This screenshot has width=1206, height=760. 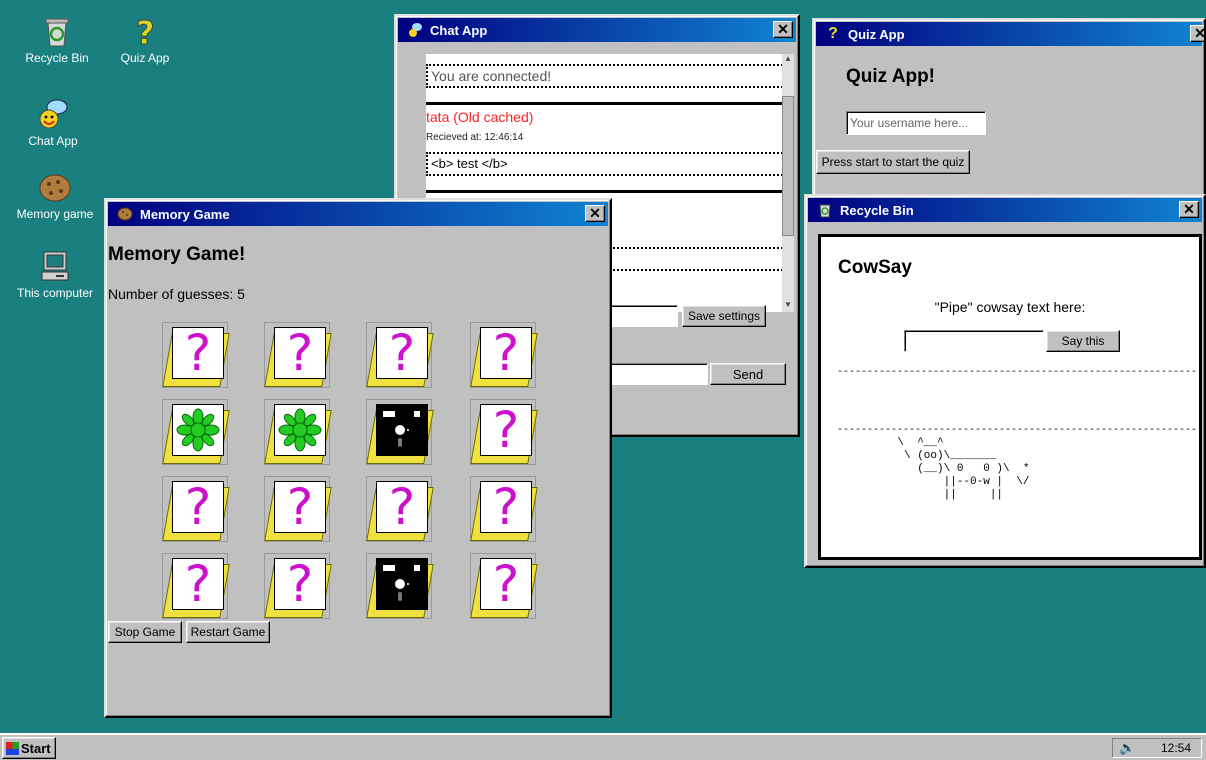 I want to click on message-text: You are connected!, so click(x=491, y=76).